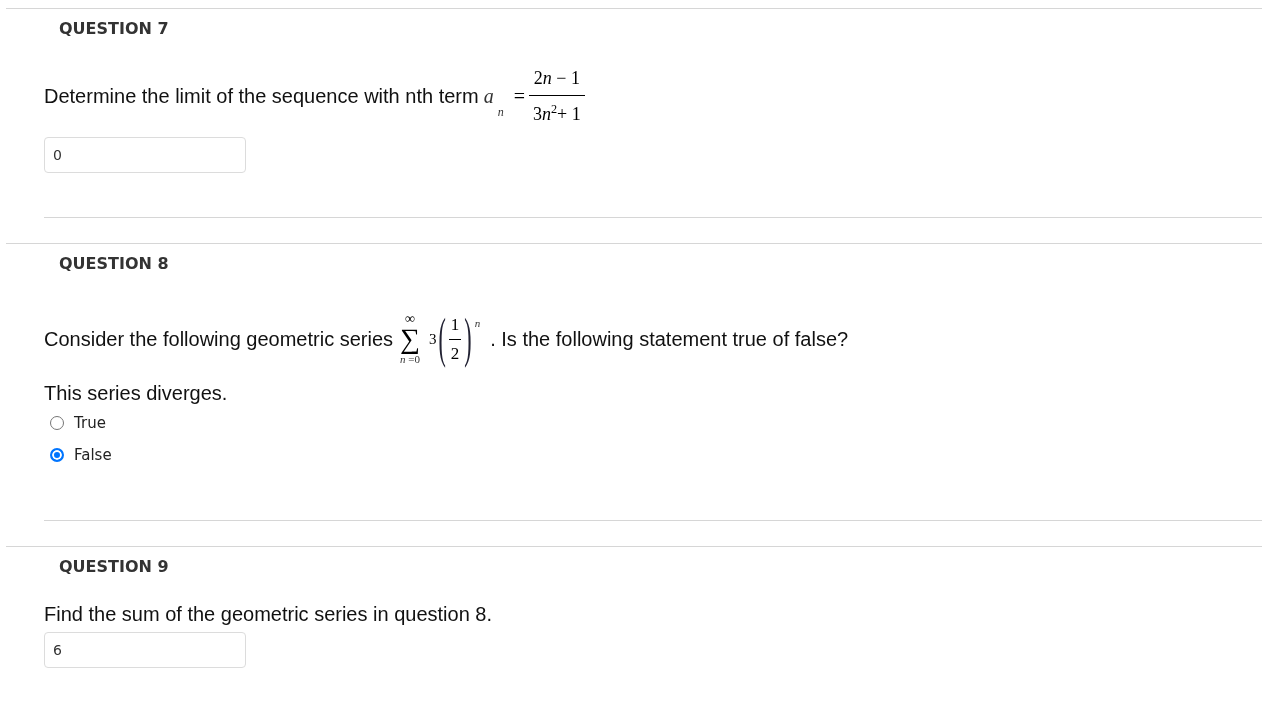  Describe the element at coordinates (114, 566) in the screenshot. I see `question-heading: QUESTION 9` at that location.